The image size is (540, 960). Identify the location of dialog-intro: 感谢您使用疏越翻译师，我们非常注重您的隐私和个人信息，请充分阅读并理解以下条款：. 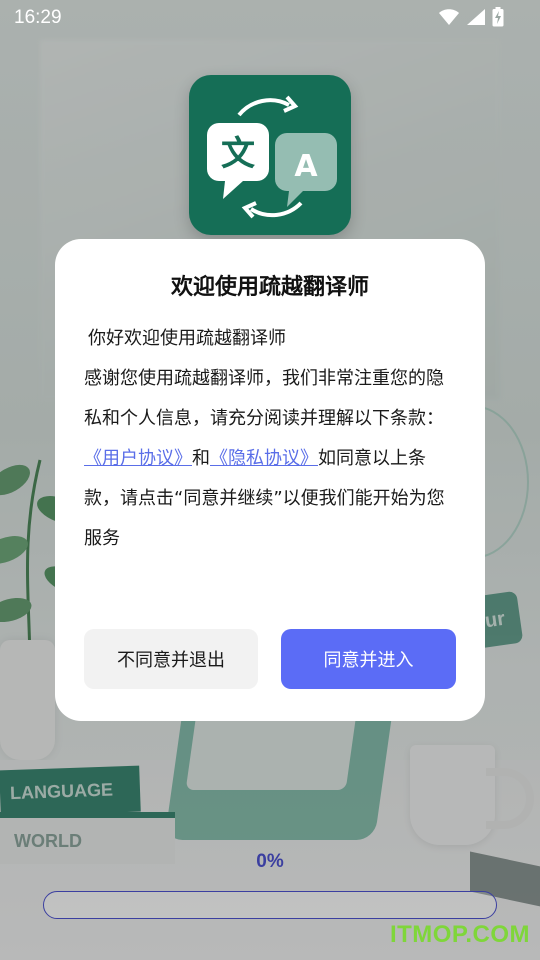
(264, 398).